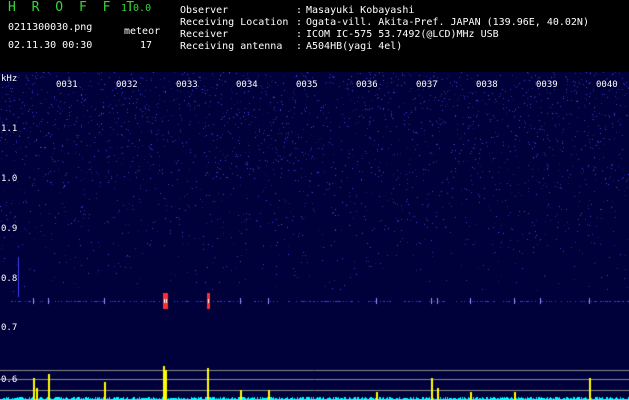 This screenshot has width=629, height=400. Describe the element at coordinates (299, 34) in the screenshot. I see `receiver-sep: :` at that location.